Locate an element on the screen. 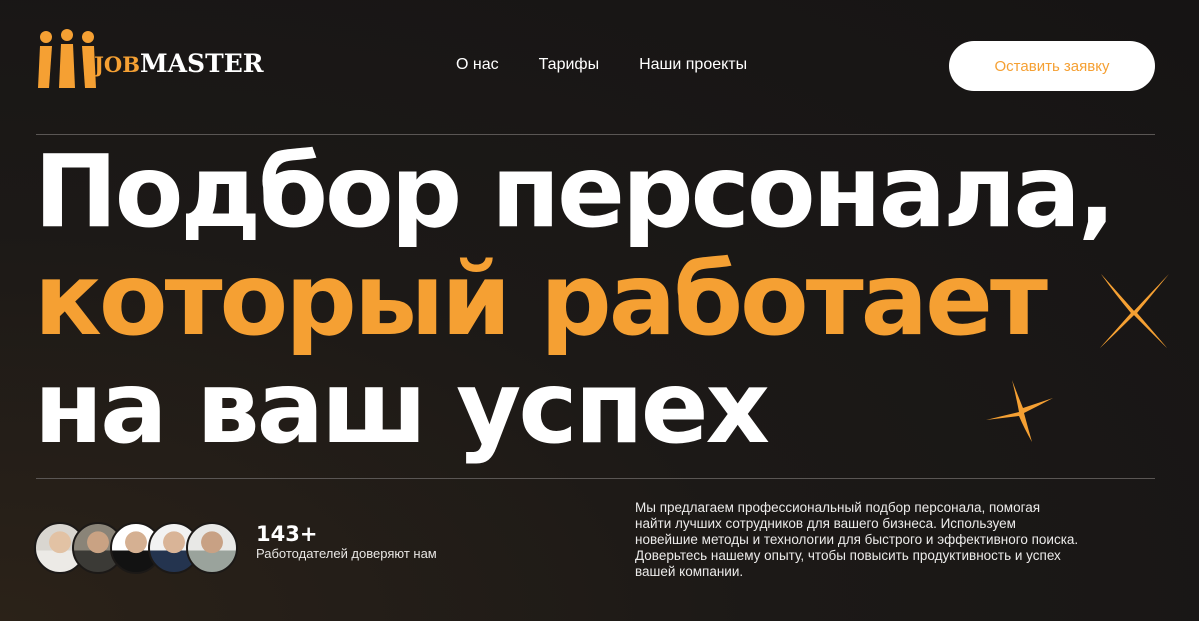 Image resolution: width=1199 pixels, height=621 pixels. description-line: вашей компании. is located at coordinates (689, 571).